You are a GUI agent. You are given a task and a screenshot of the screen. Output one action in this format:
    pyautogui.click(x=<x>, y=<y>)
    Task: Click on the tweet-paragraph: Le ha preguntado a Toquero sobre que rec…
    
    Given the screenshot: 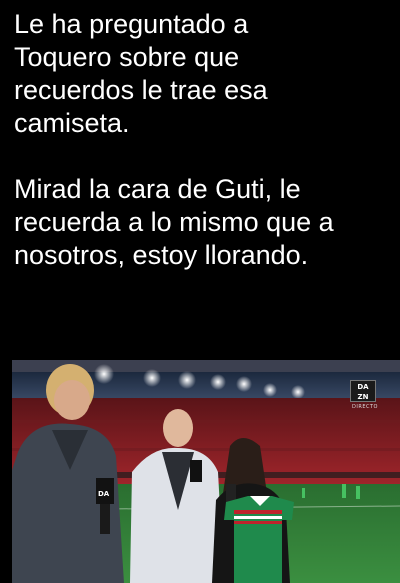 What is the action you would take?
    pyautogui.click(x=141, y=73)
    